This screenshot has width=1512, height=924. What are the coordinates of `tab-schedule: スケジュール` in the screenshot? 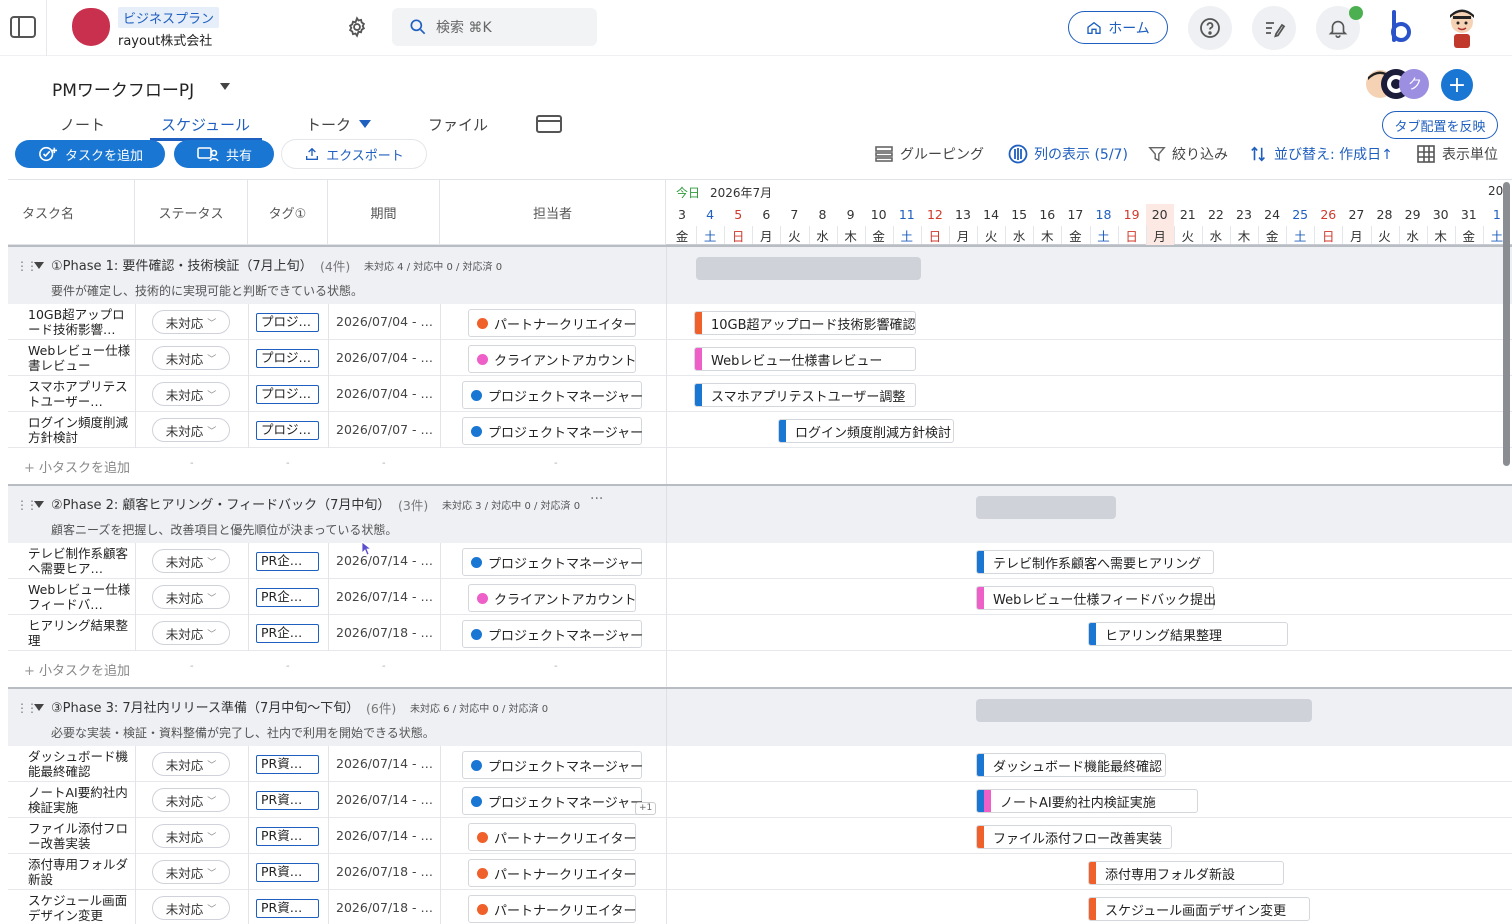 It's located at (205, 124).